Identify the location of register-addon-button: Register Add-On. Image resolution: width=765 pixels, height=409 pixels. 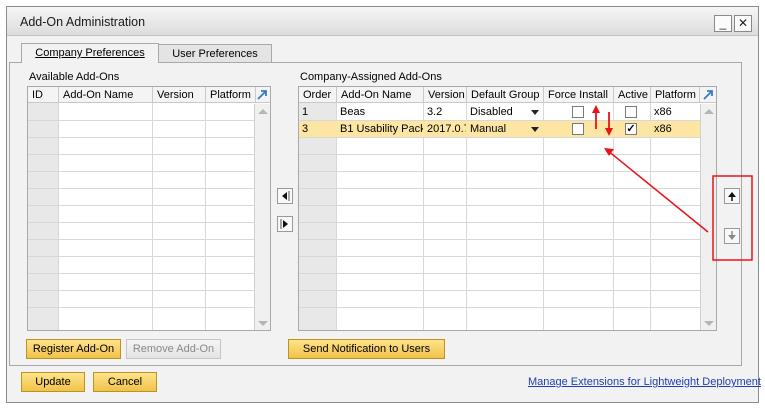
(73, 349).